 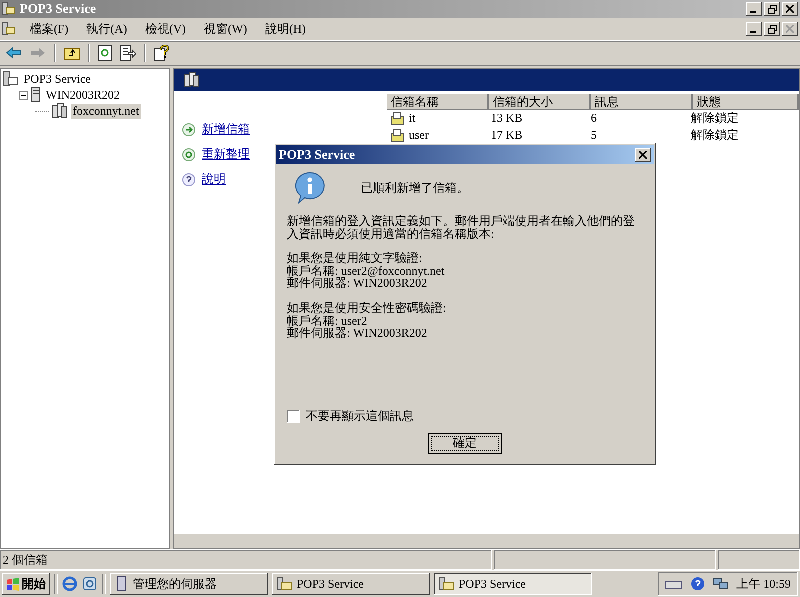 I want to click on network-icon, so click(x=720, y=584).